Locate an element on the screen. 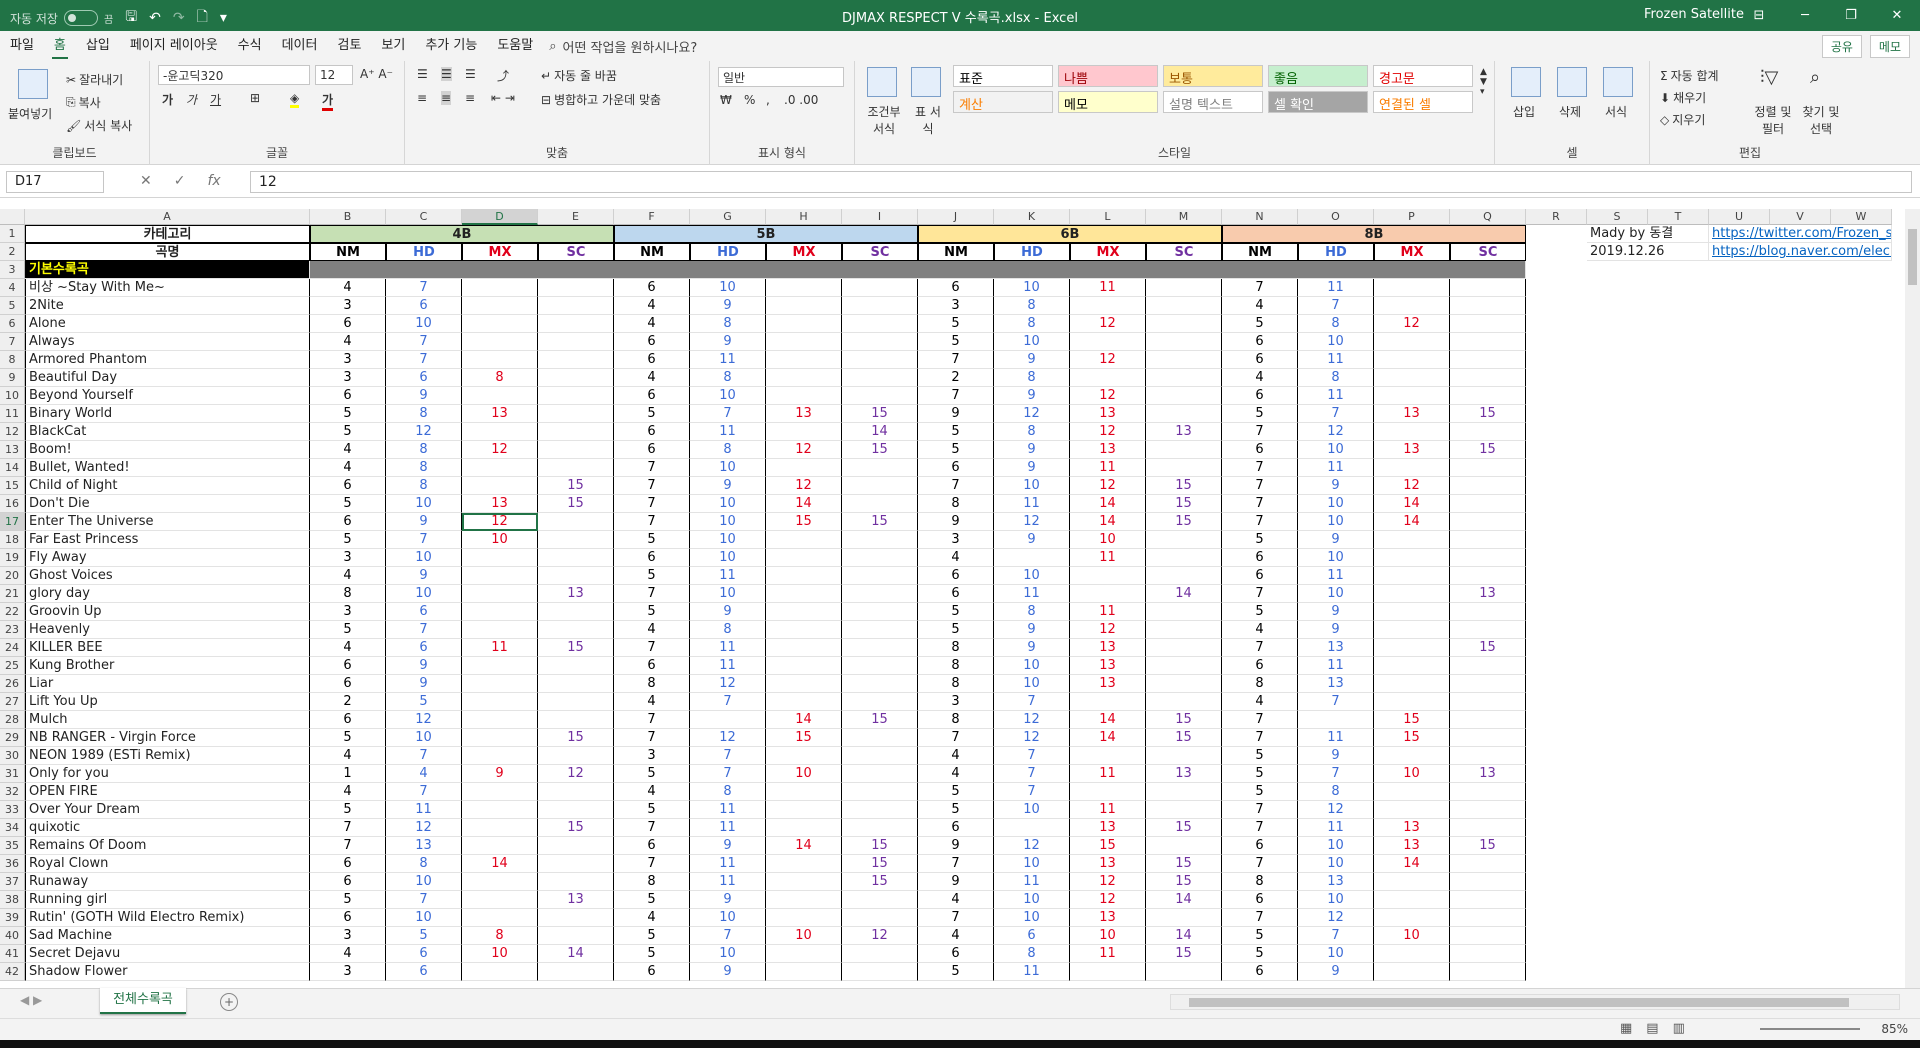 The height and width of the screenshot is (1048, 1920). row-header: 12 is located at coordinates (12, 432).